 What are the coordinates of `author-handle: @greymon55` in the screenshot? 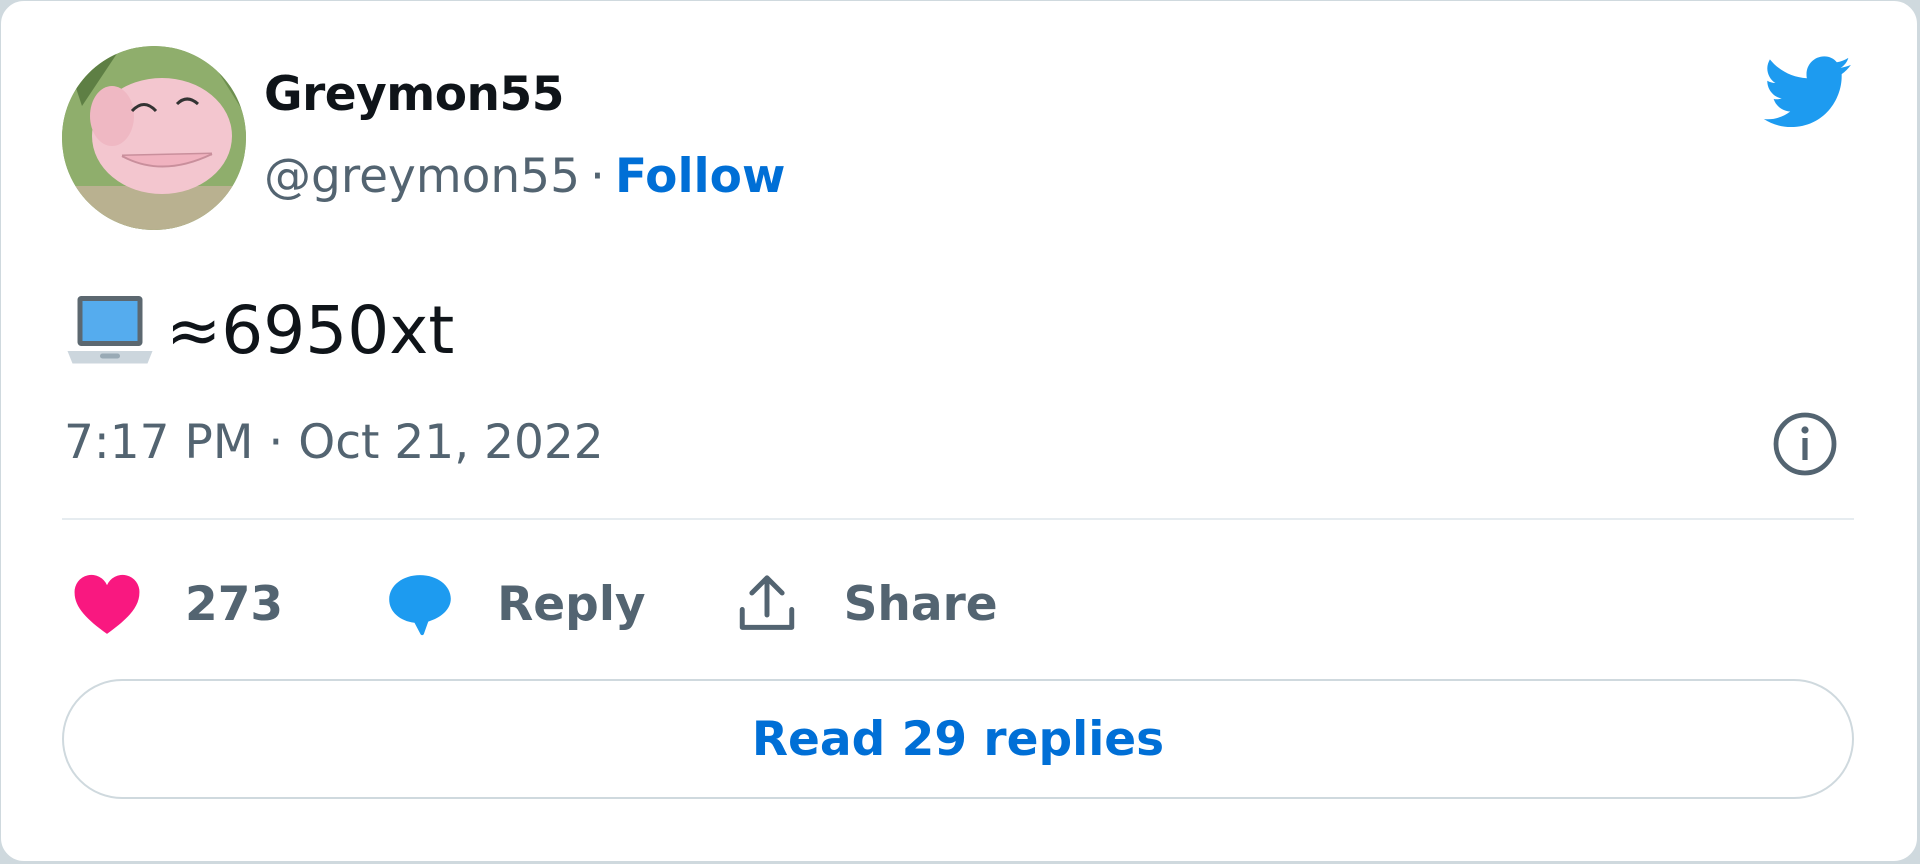 It's located at (422, 176).